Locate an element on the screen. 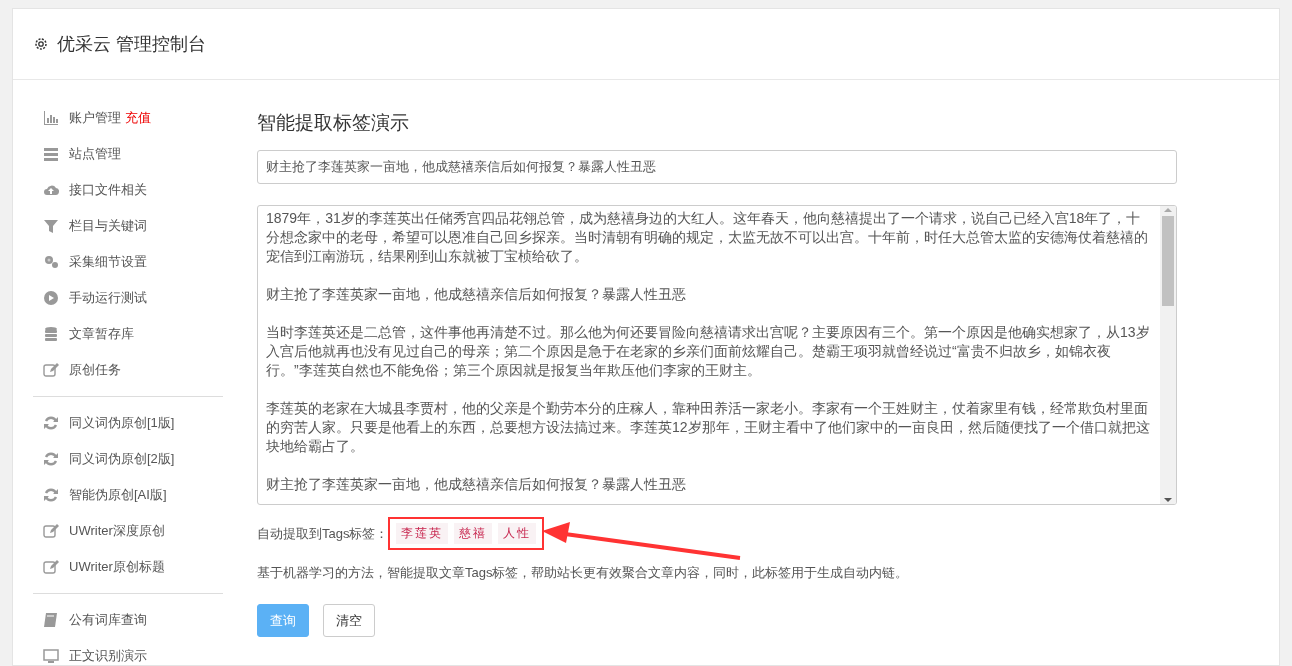 This screenshot has height=666, width=1292. monitor-icon is located at coordinates (51, 656).